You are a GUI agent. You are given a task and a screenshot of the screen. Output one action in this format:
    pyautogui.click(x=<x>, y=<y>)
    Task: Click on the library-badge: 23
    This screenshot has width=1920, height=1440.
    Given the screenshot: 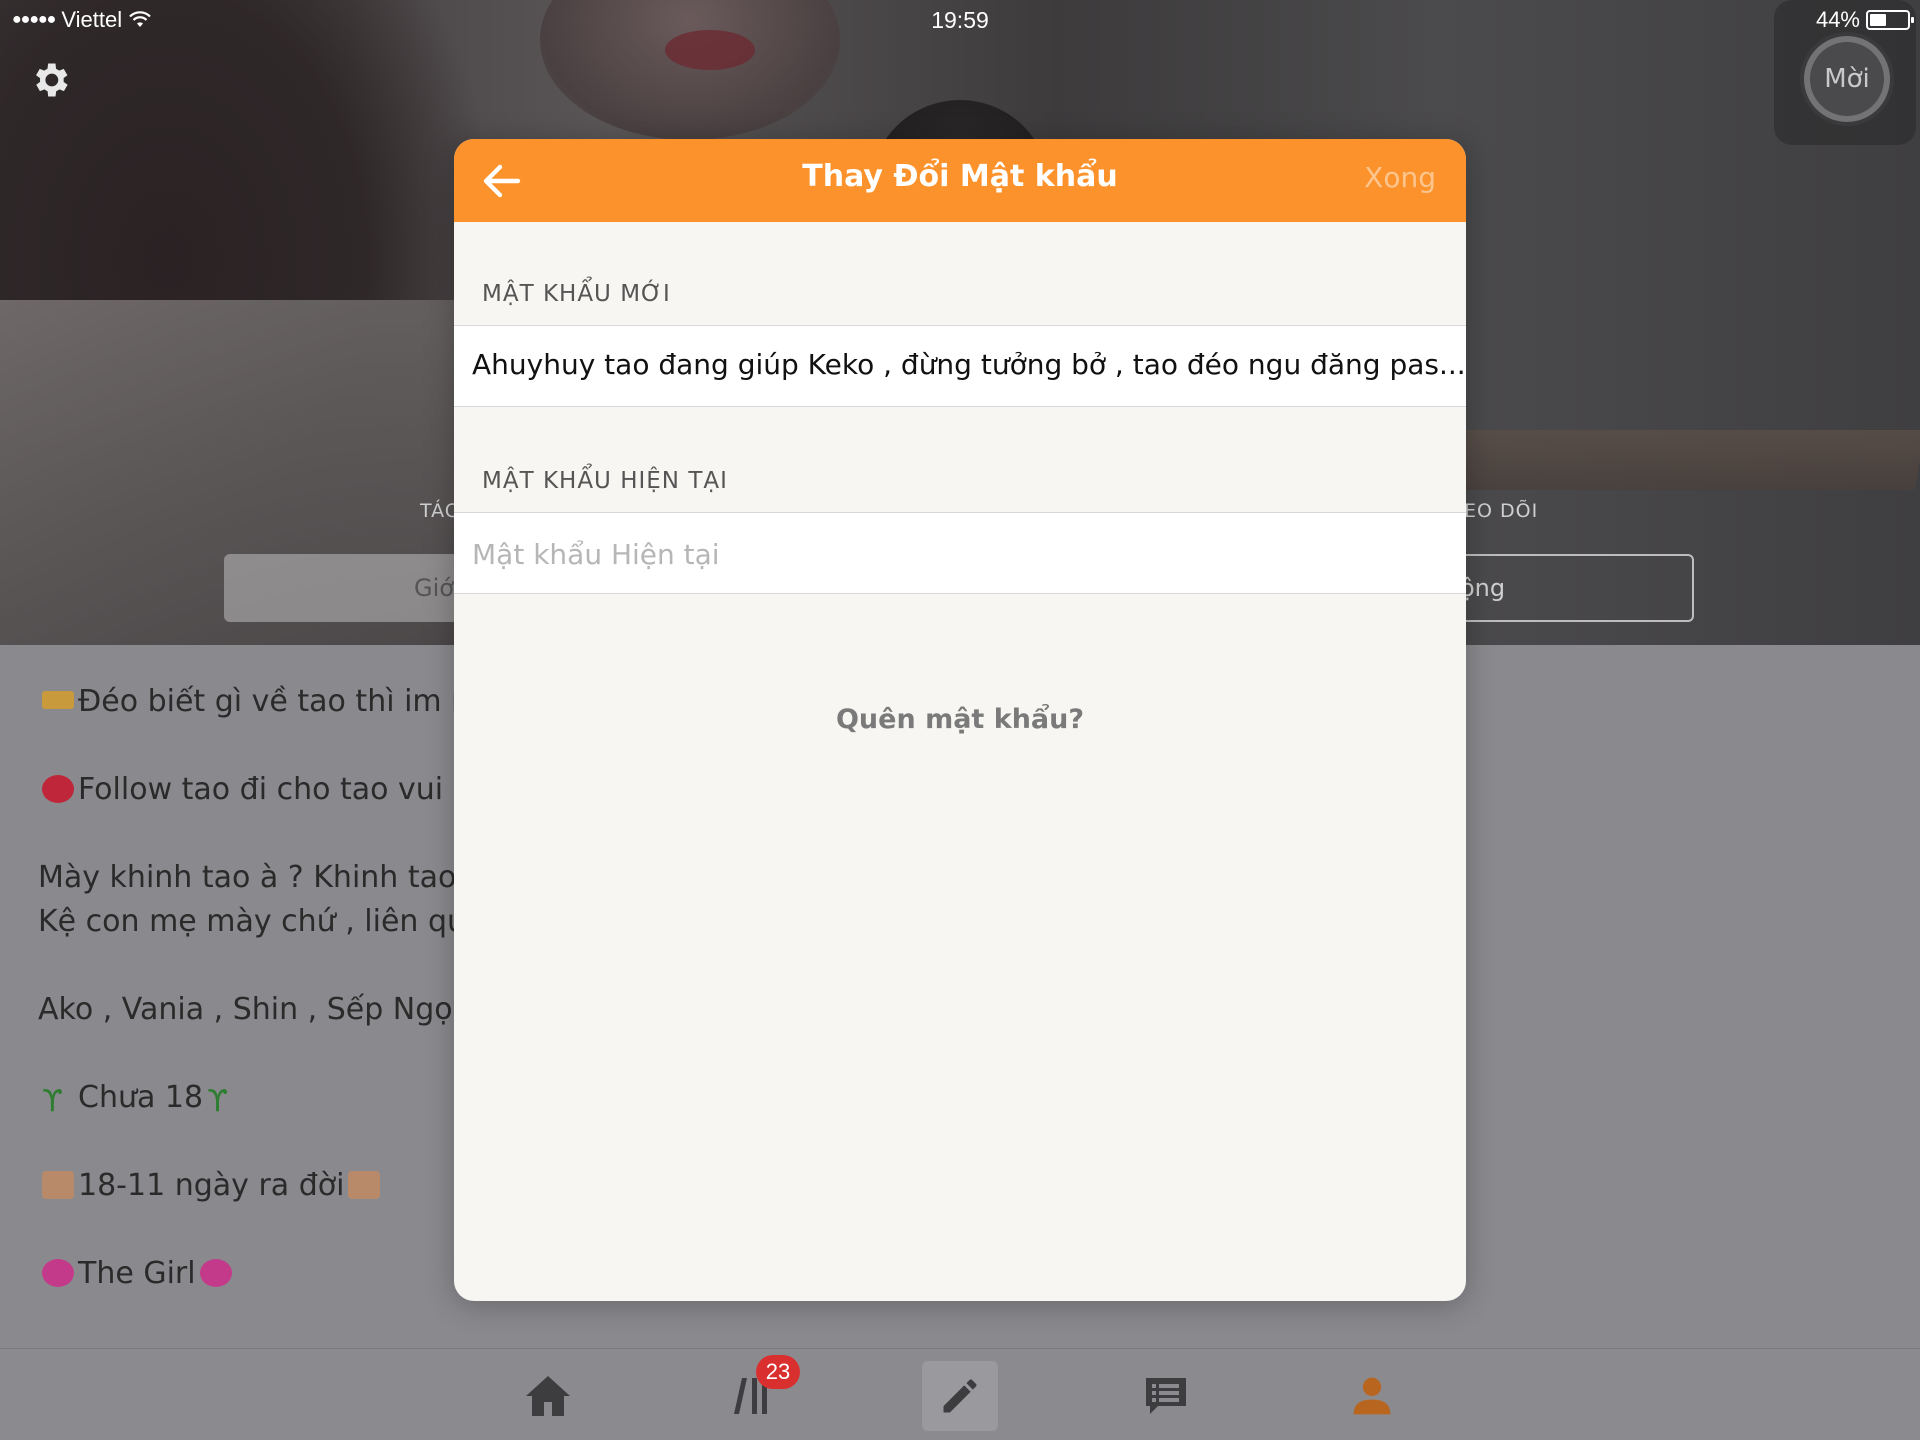 What is the action you would take?
    pyautogui.click(x=778, y=1372)
    